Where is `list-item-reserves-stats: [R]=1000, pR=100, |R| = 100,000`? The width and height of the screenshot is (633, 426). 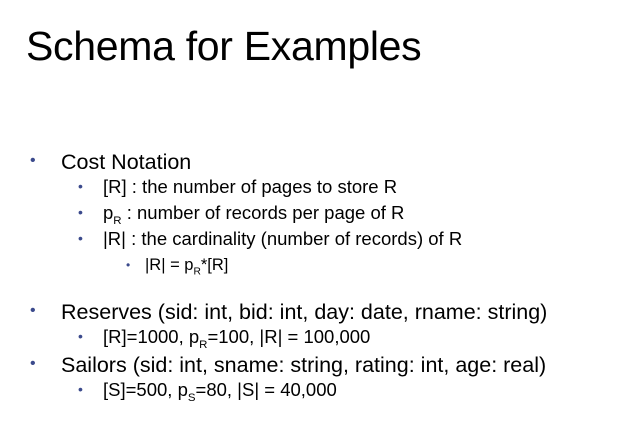
list-item-reserves-stats: [R]=1000, pR=100, |R| = 100,000 is located at coordinates (237, 338).